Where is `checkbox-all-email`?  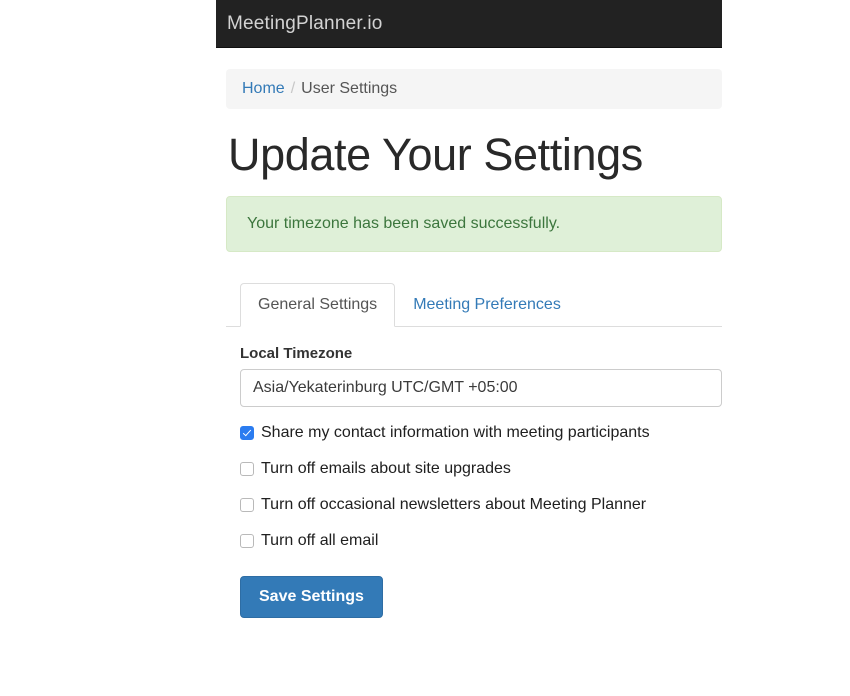
checkbox-all-email is located at coordinates (247, 541).